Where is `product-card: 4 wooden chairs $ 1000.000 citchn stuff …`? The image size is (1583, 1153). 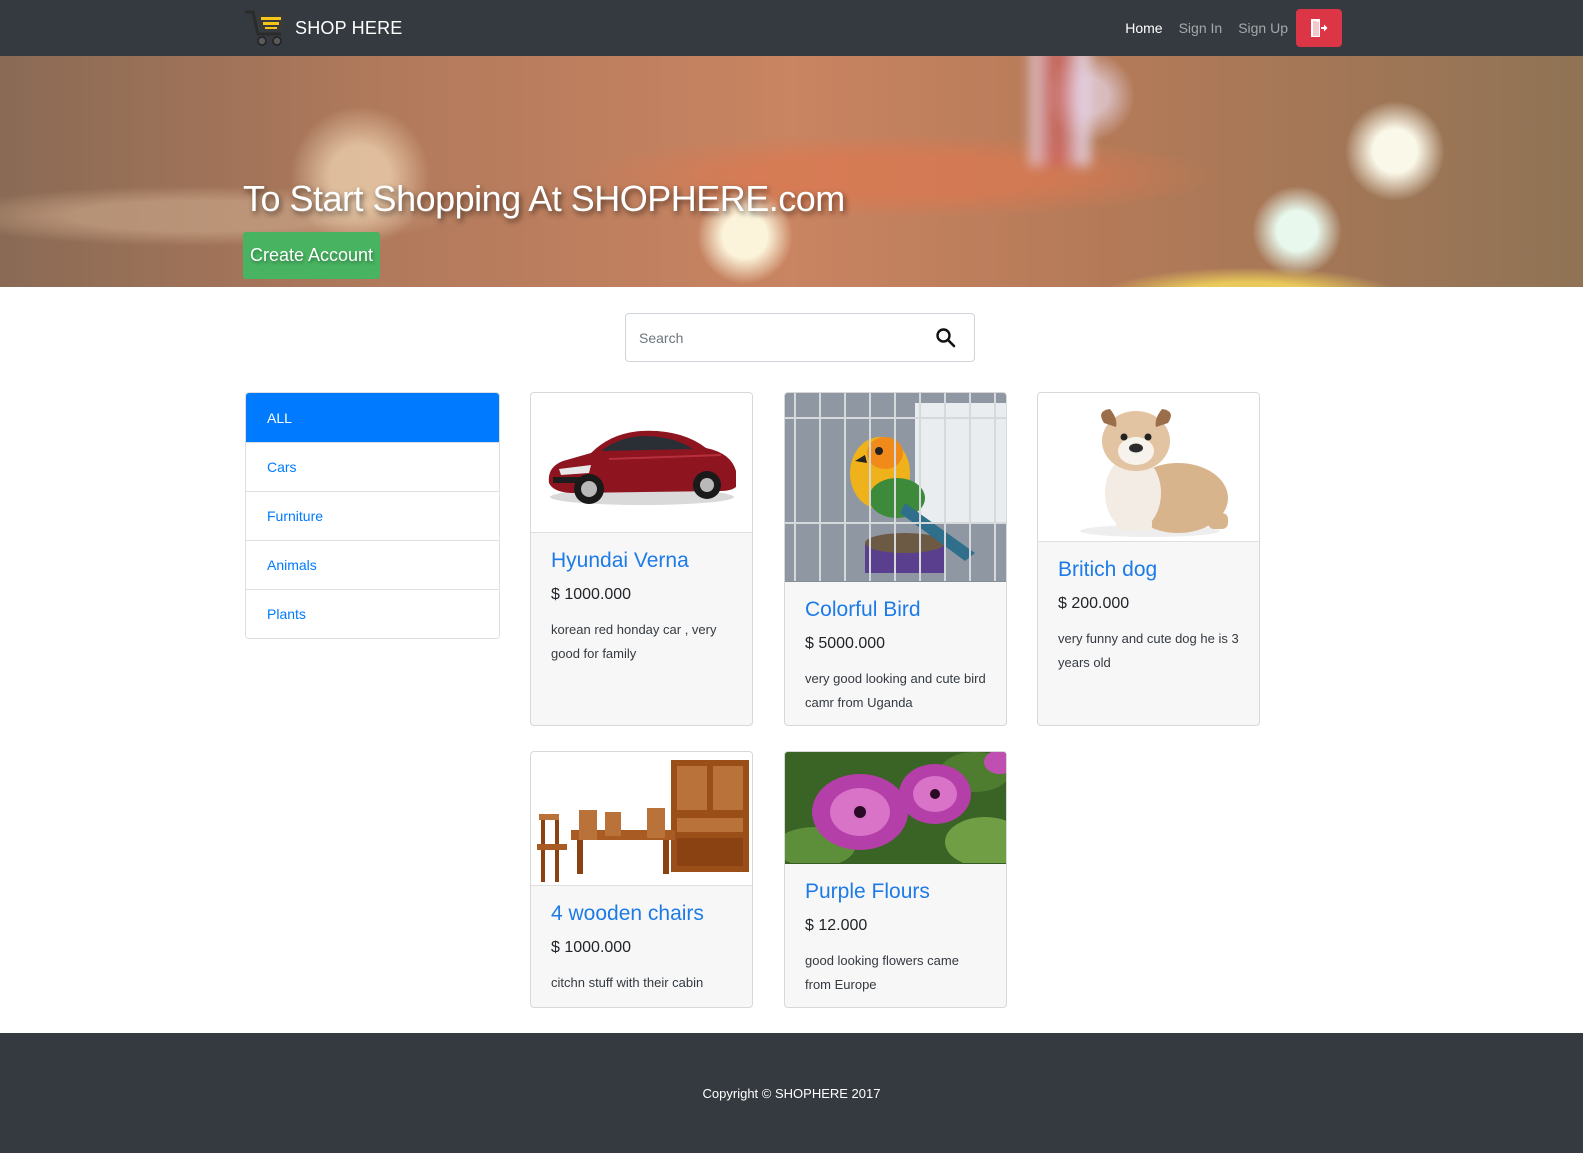
product-card: 4 wooden chairs $ 1000.000 citchn stuff … is located at coordinates (641, 879).